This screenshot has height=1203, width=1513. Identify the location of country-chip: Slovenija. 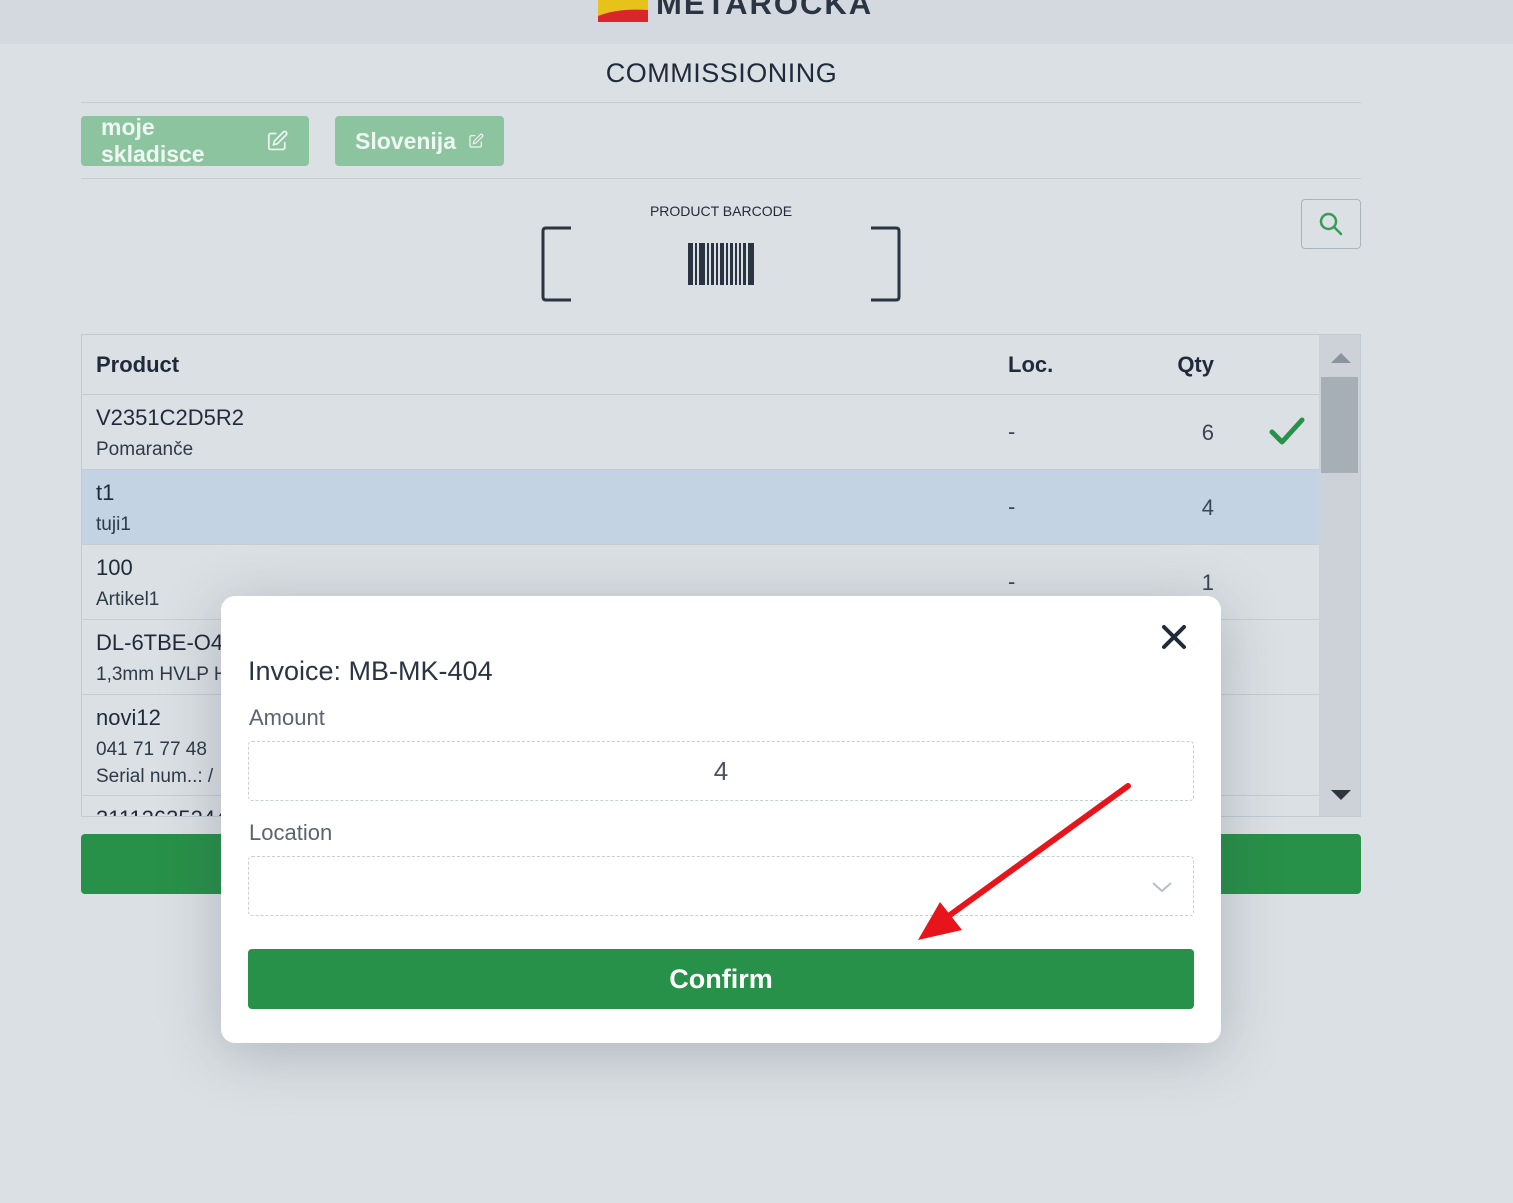
(419, 141).